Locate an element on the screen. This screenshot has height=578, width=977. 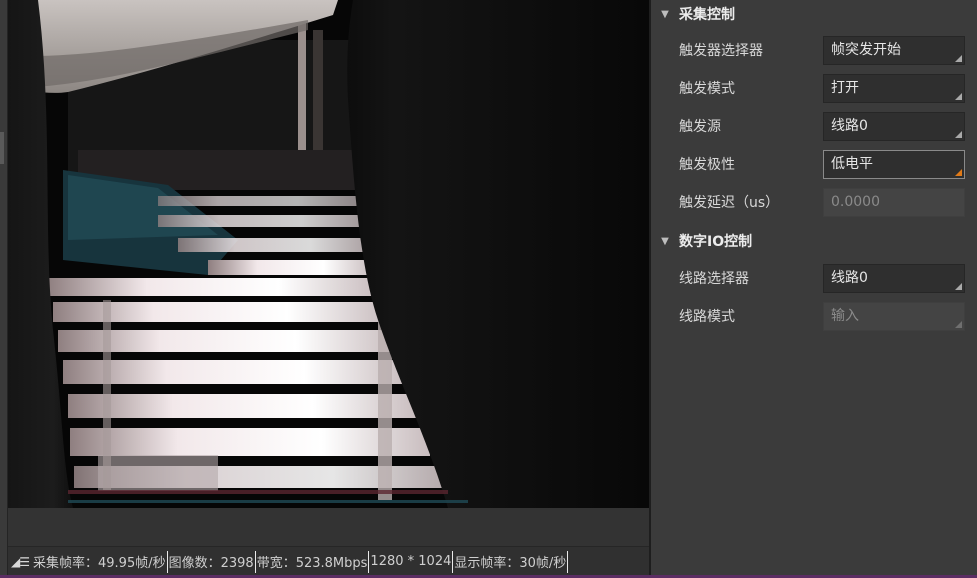
status-separator is located at coordinates (568, 561).